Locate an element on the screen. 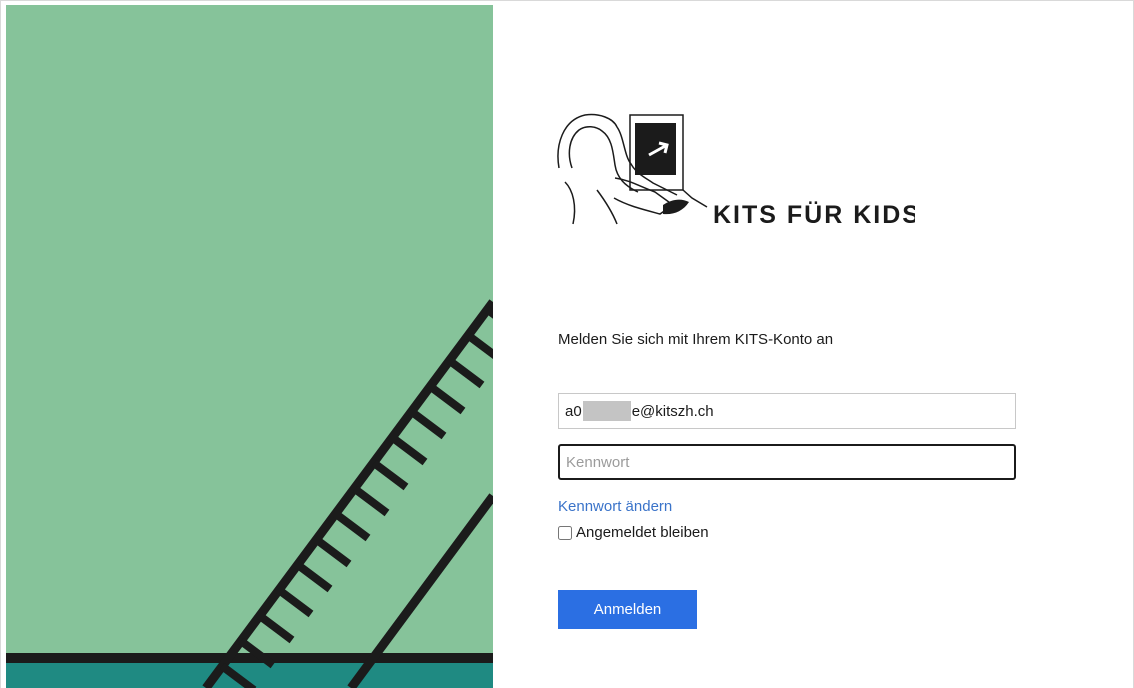  username-suffix: e@kitszh.ch is located at coordinates (672, 411).